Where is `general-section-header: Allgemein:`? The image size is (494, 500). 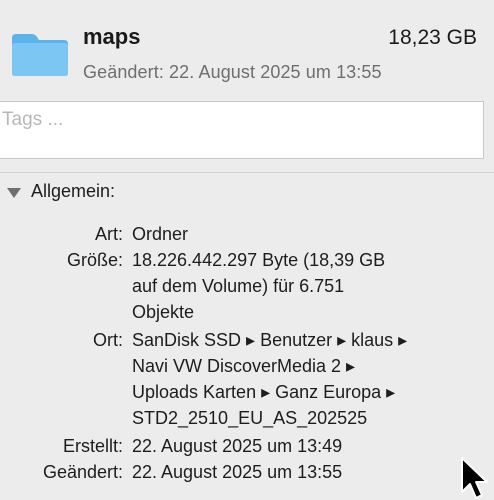 general-section-header: Allgemein: is located at coordinates (61, 191).